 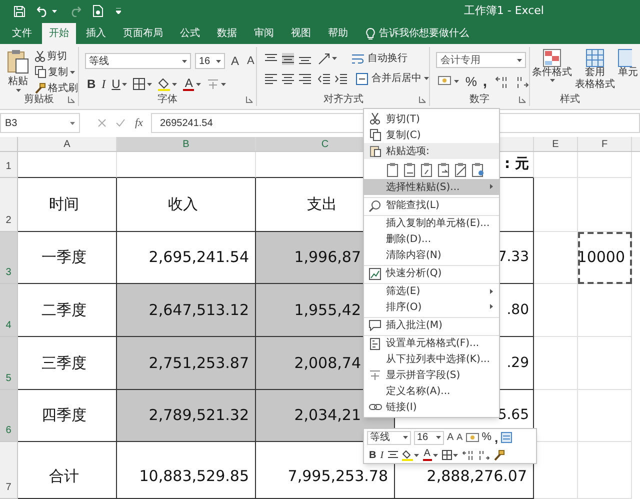 What do you see at coordinates (370, 34) in the screenshot?
I see `lightbulb-icon` at bounding box center [370, 34].